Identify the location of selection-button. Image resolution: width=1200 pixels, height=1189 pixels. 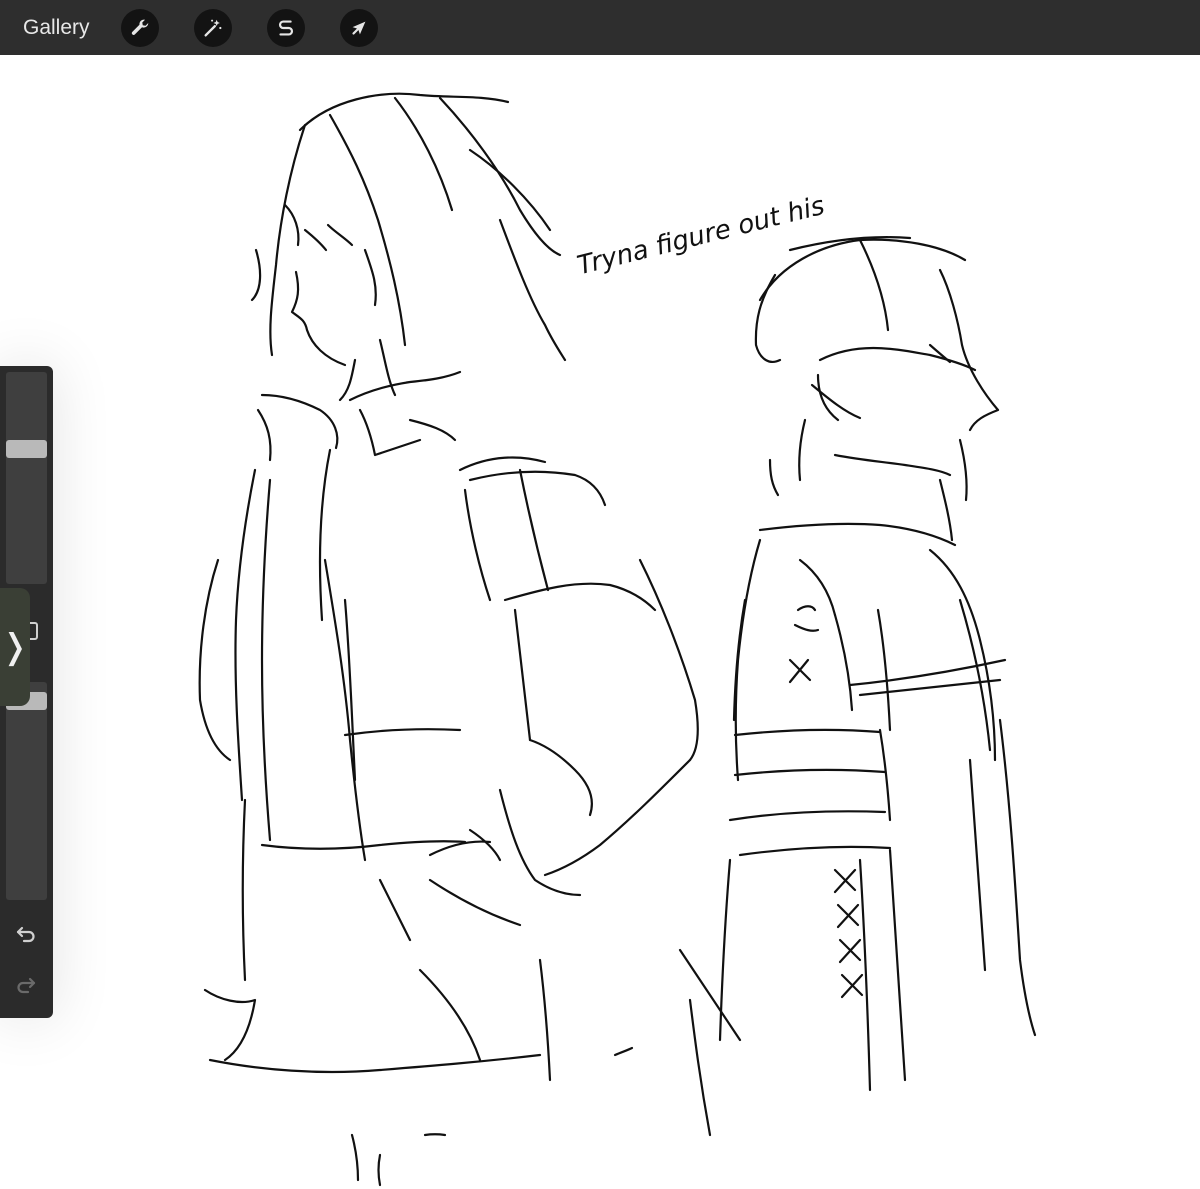
(286, 28).